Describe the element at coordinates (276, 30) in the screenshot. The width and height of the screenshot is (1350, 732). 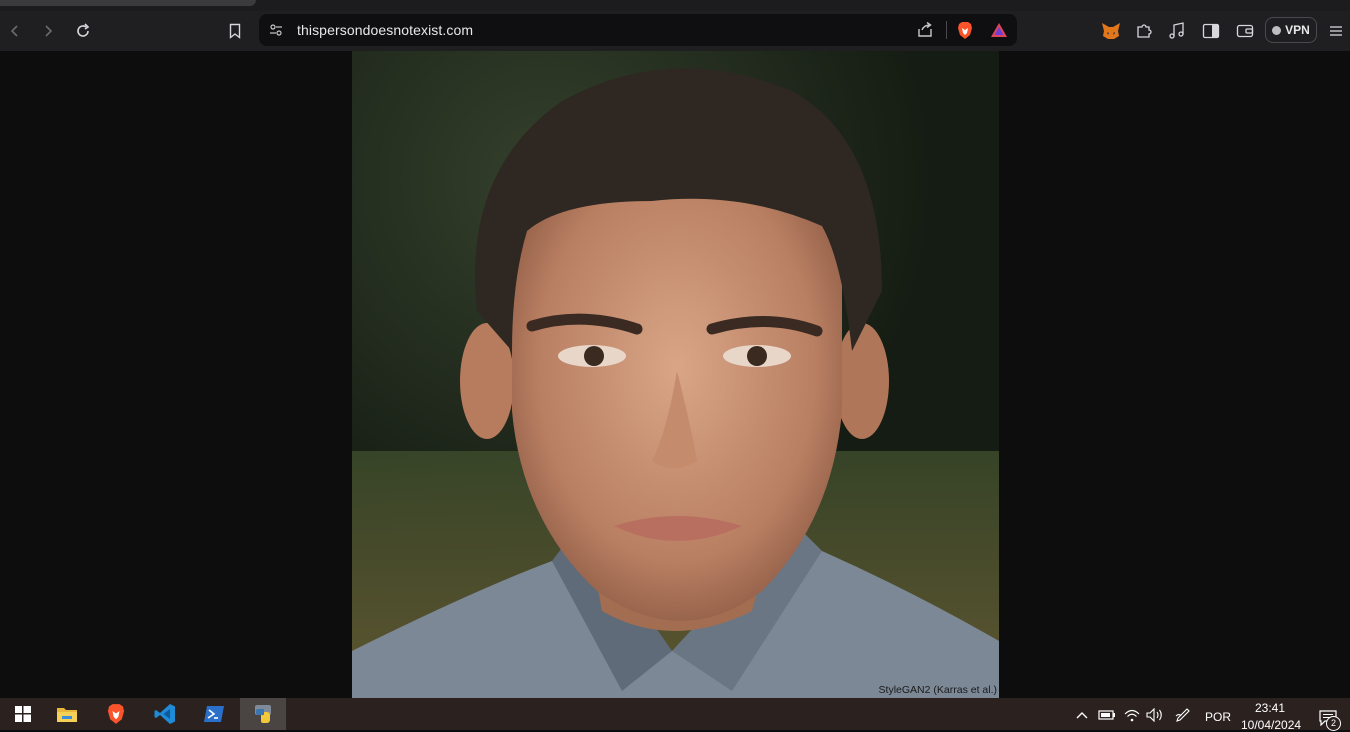
I see `site-settings-icon` at that location.